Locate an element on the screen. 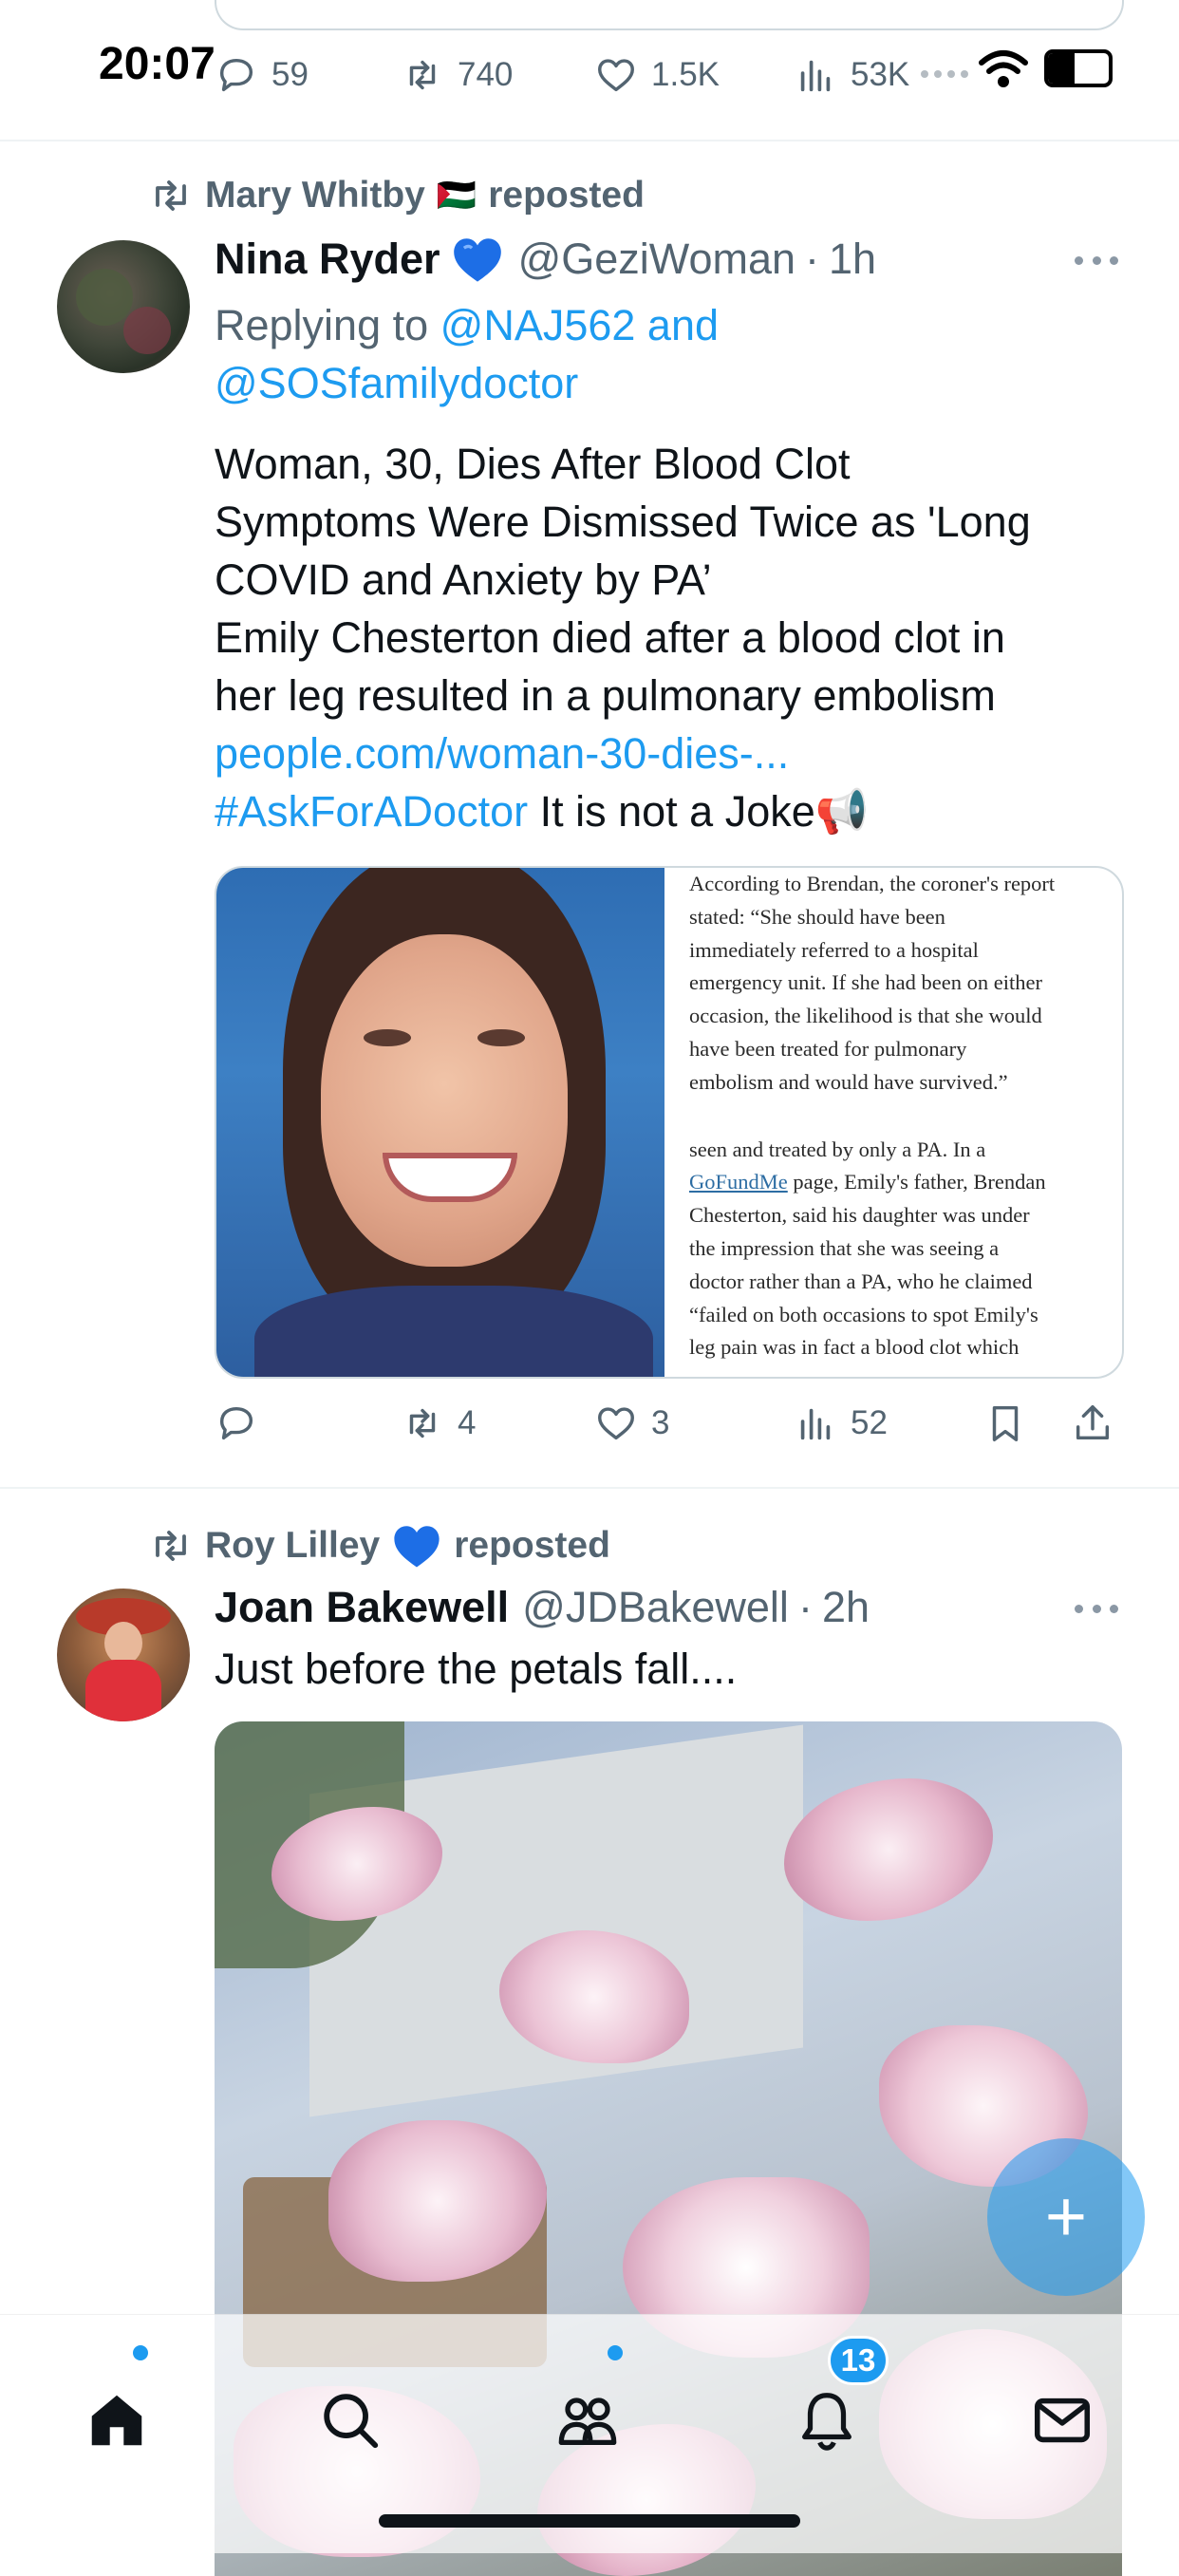 This screenshot has height=2576, width=1179. tweet-line: Woman, 30, Dies After Blood Clot is located at coordinates (533, 464).